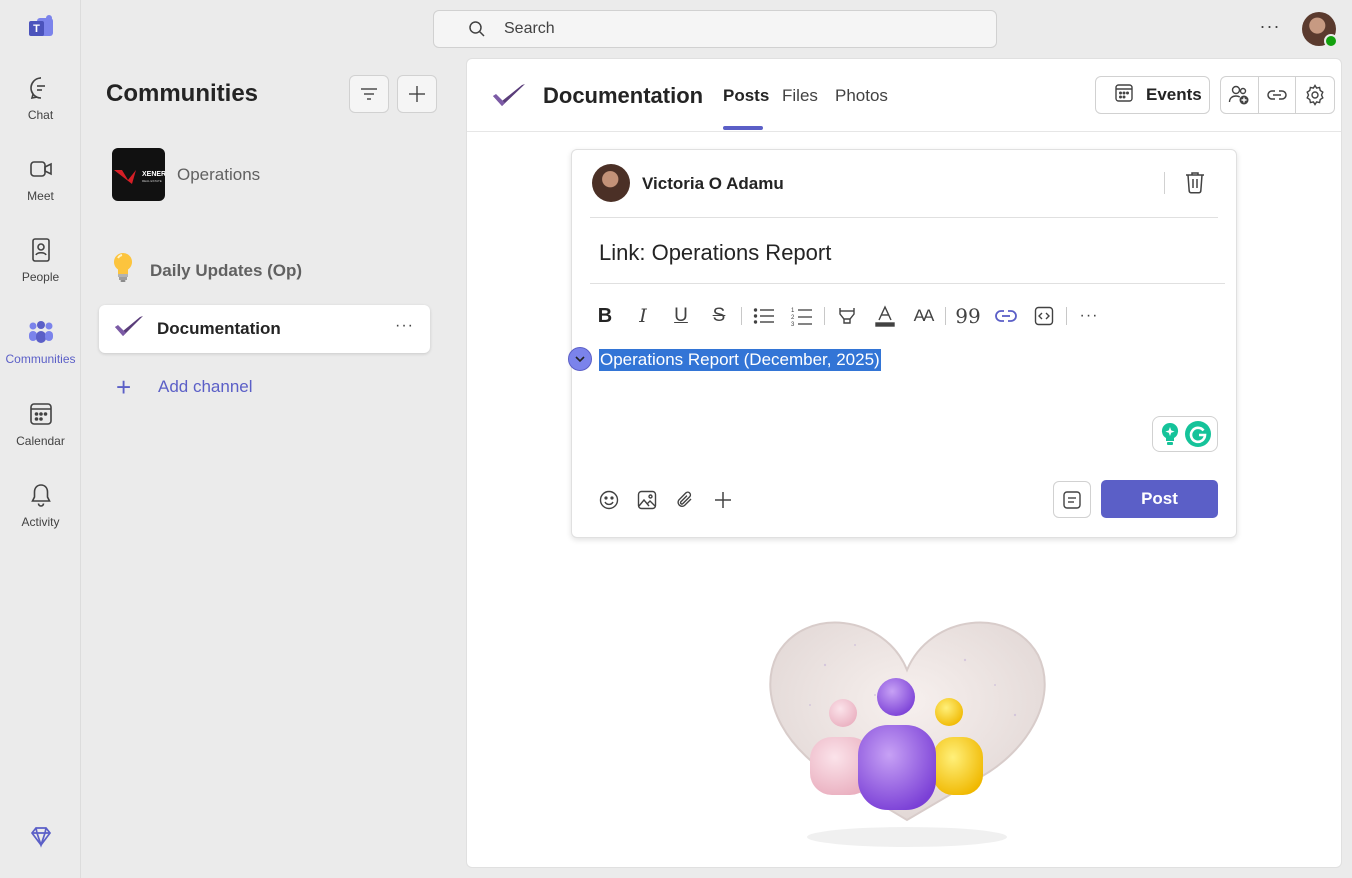 Image resolution: width=1352 pixels, height=878 pixels. Describe the element at coordinates (477, 29) in the screenshot. I see `search-icon` at that location.